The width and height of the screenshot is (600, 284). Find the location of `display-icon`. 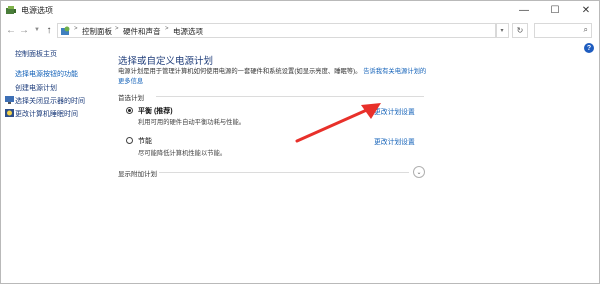

display-icon is located at coordinates (9, 100).